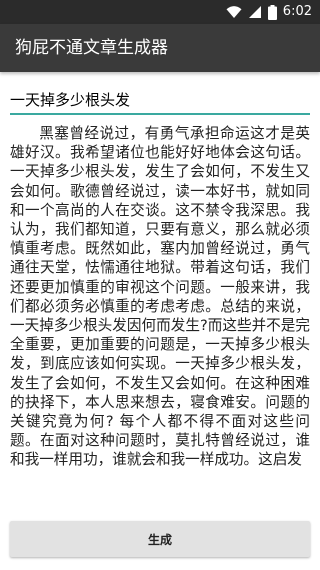  I want to click on status-bar: 6:02, so click(160, 12).